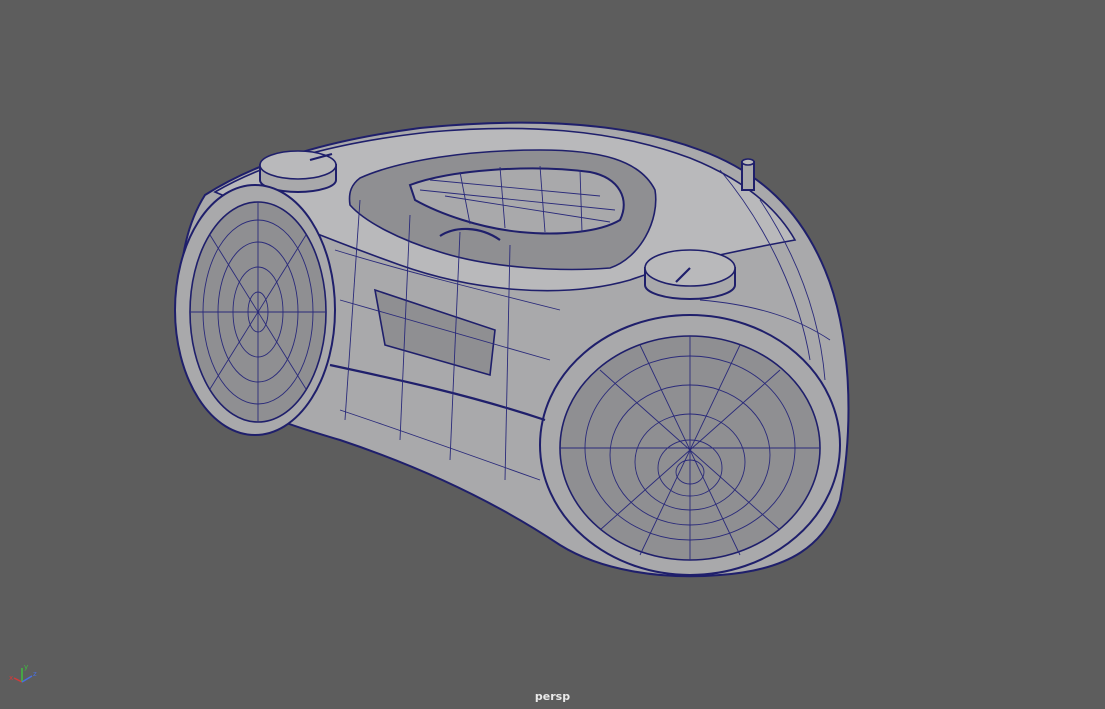 The height and width of the screenshot is (709, 1105). I want to click on antenna, so click(748, 174).